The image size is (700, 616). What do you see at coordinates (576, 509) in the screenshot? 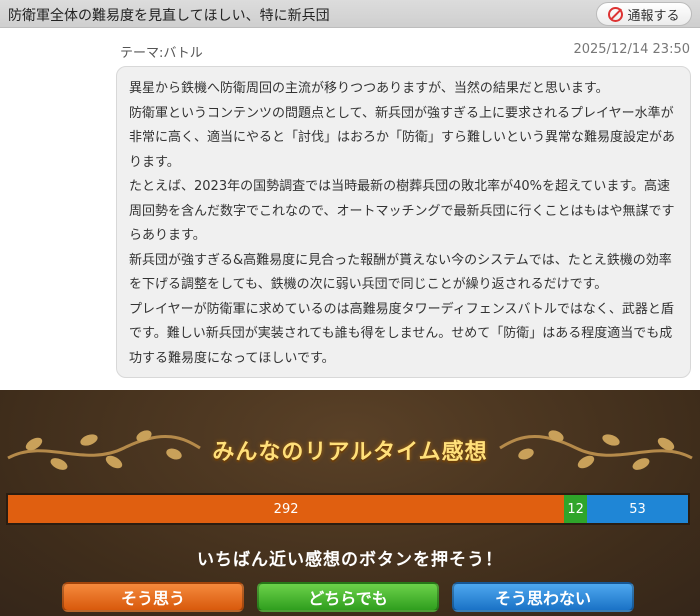
I see `vote-segment-neutral: 12` at bounding box center [576, 509].